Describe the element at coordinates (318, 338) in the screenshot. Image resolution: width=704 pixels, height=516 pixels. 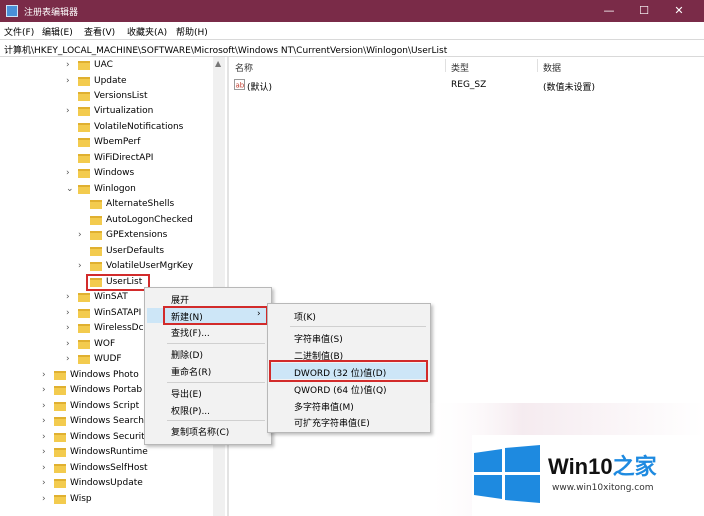
I see `submenu-item-string: 字符串值(S)` at that location.